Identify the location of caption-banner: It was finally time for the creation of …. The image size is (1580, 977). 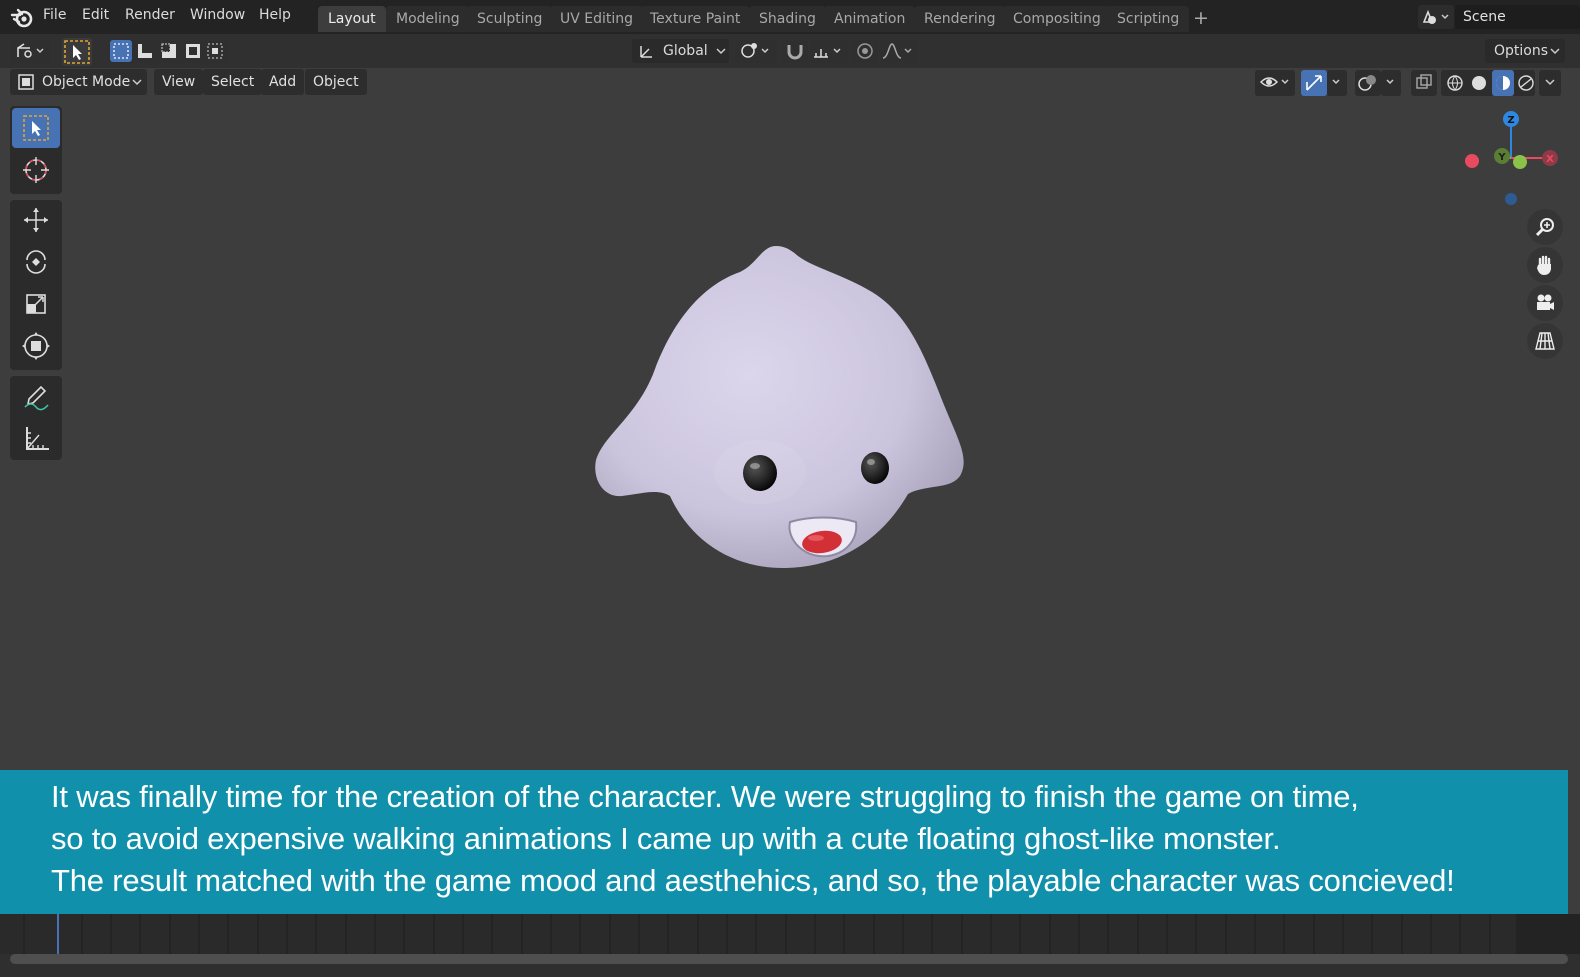
(784, 842).